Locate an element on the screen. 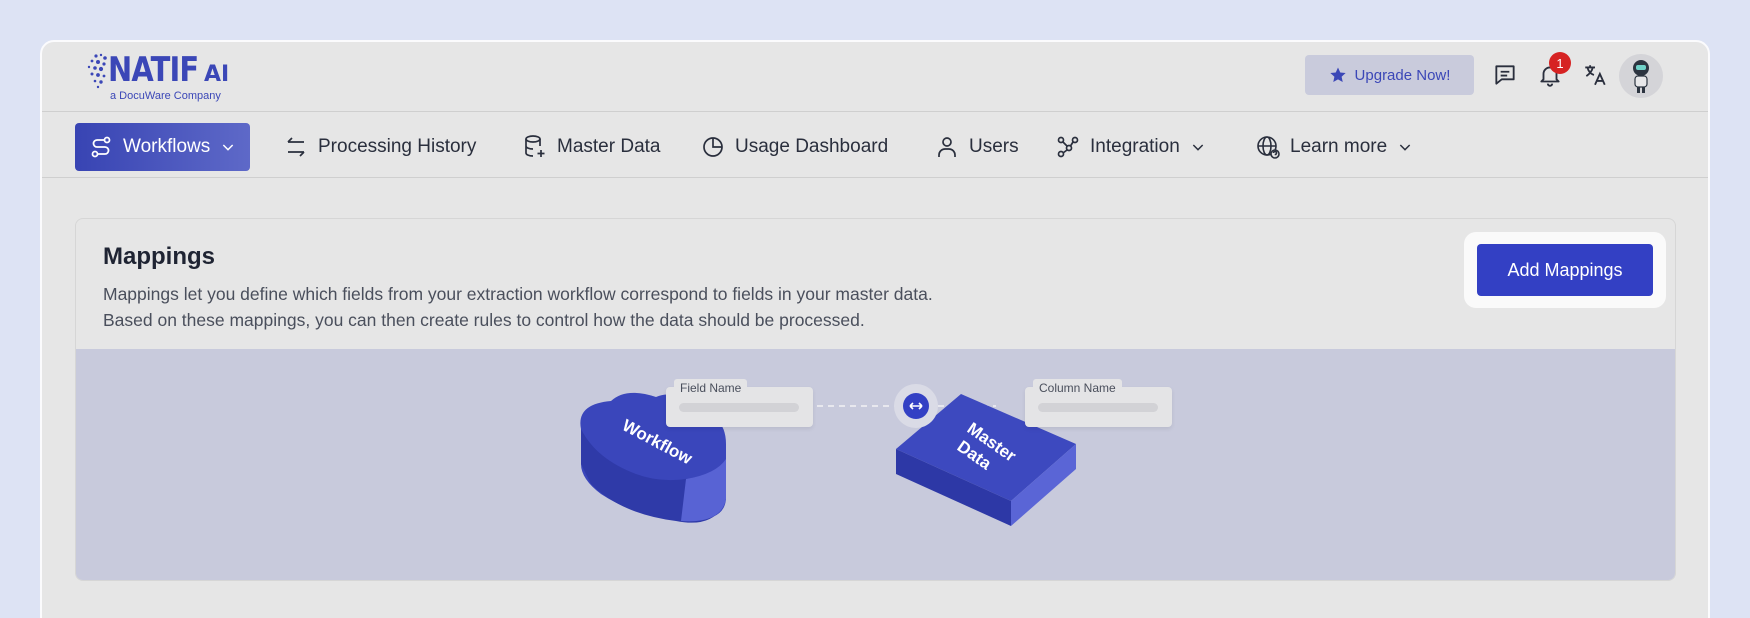  field-name-card: Field Name is located at coordinates (739, 403).